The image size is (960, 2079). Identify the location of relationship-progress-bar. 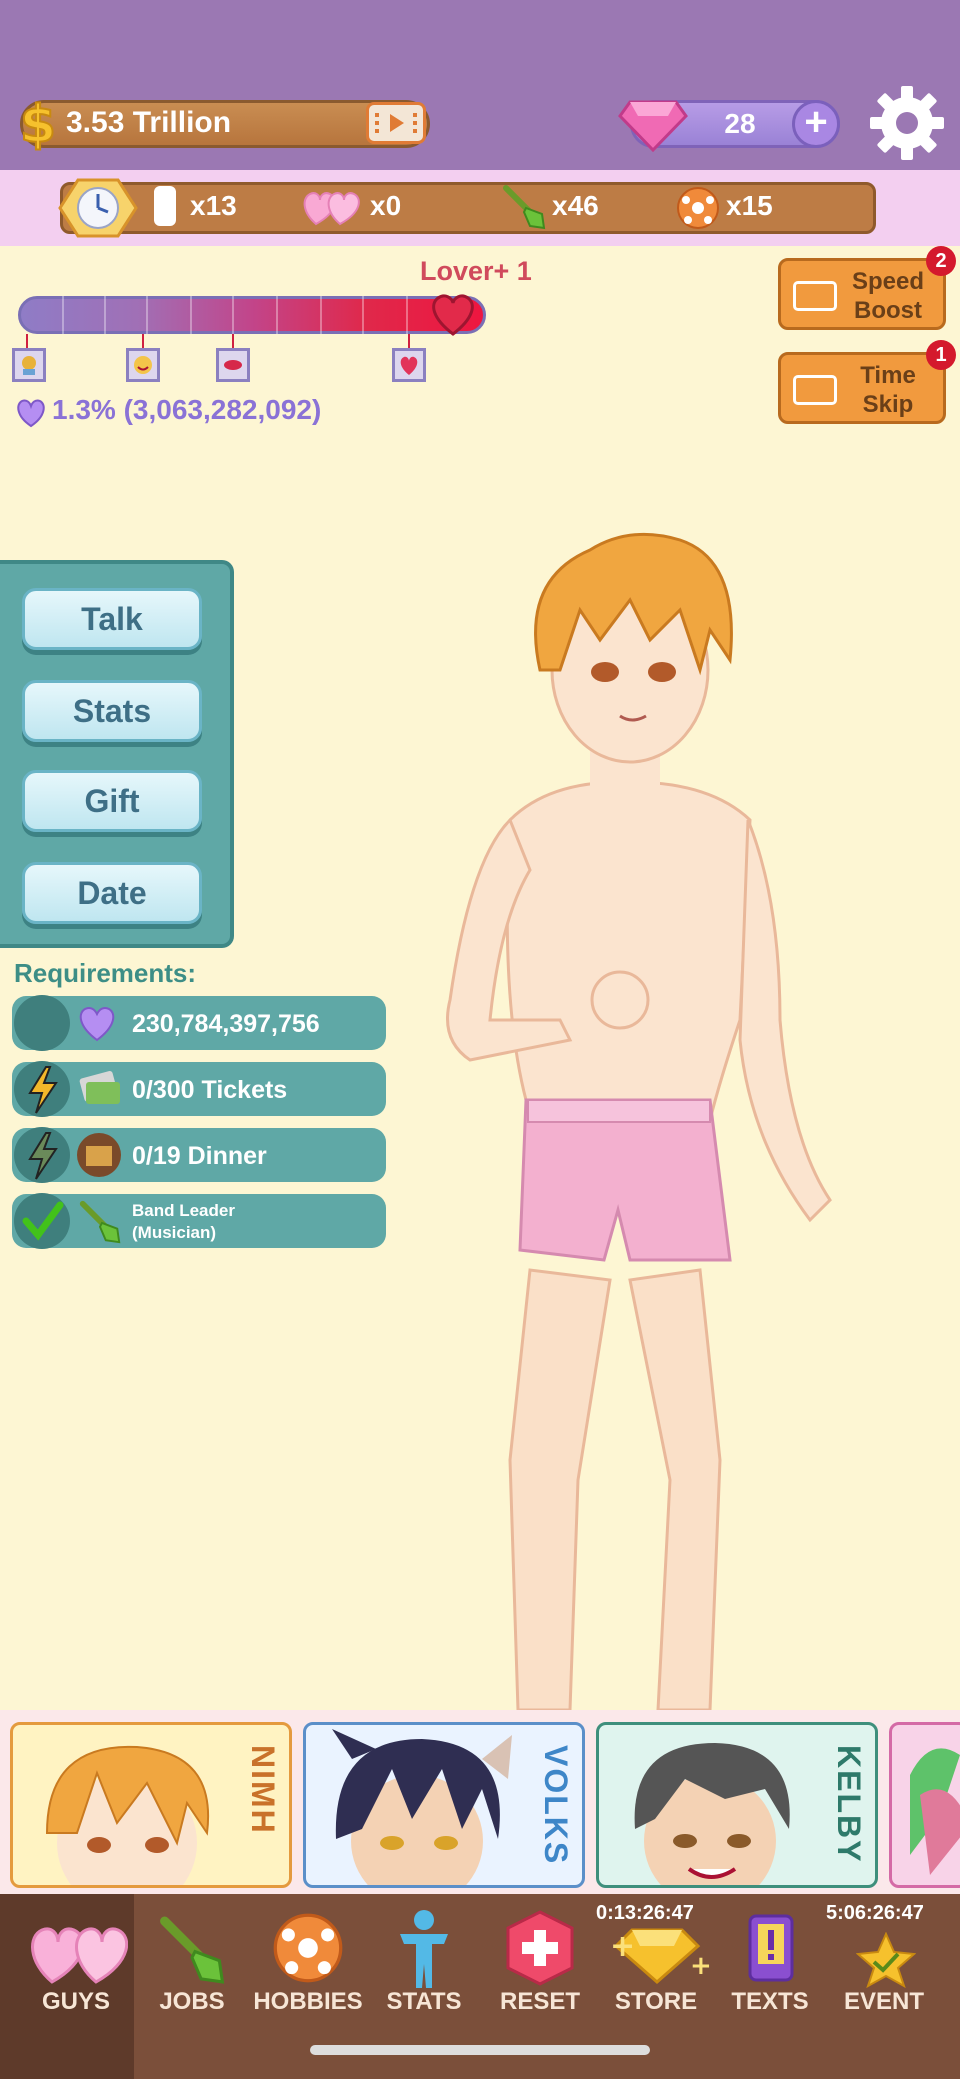
(252, 315).